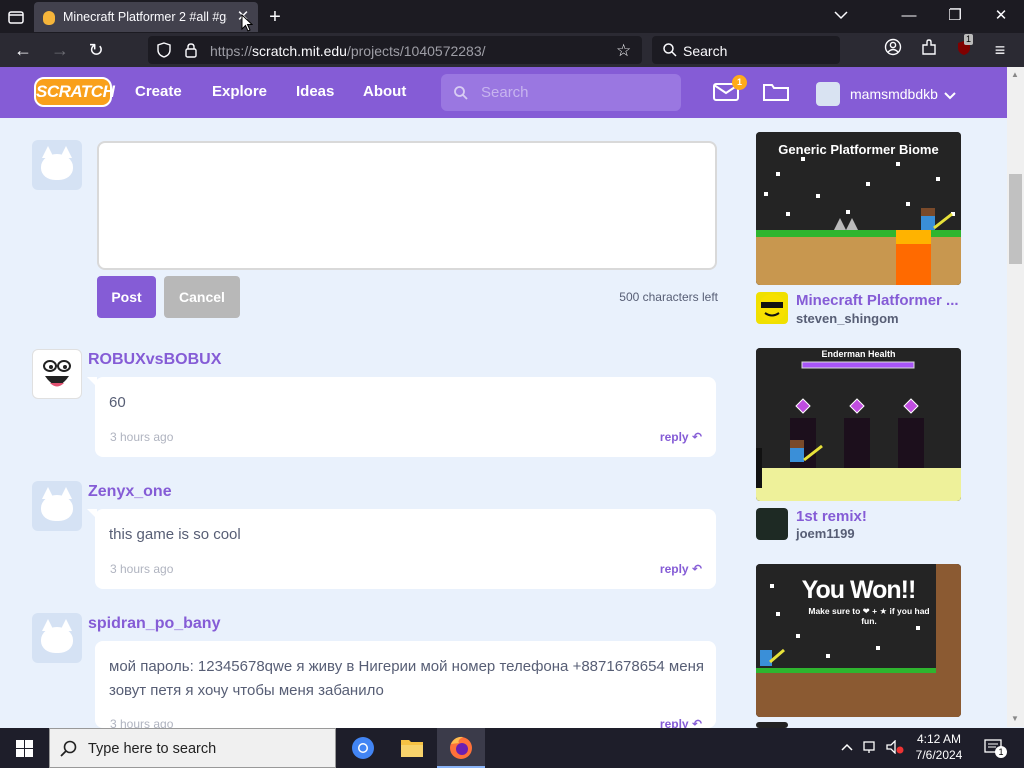 The height and width of the screenshot is (768, 1024). Describe the element at coordinates (126, 297) in the screenshot. I see `post-button: Post` at that location.